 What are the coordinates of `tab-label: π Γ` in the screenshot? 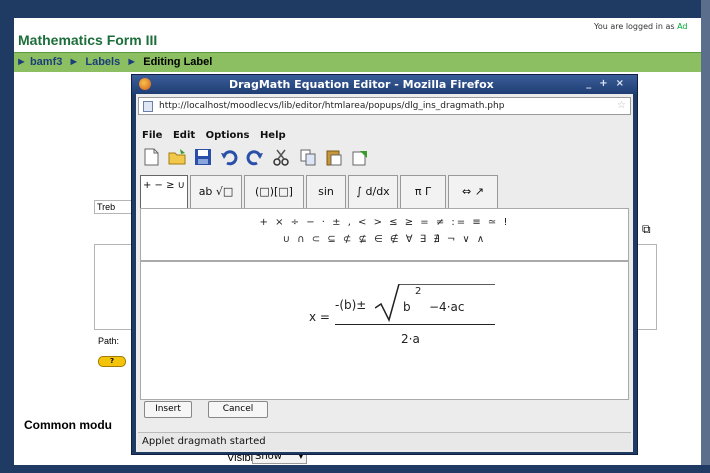 It's located at (423, 191).